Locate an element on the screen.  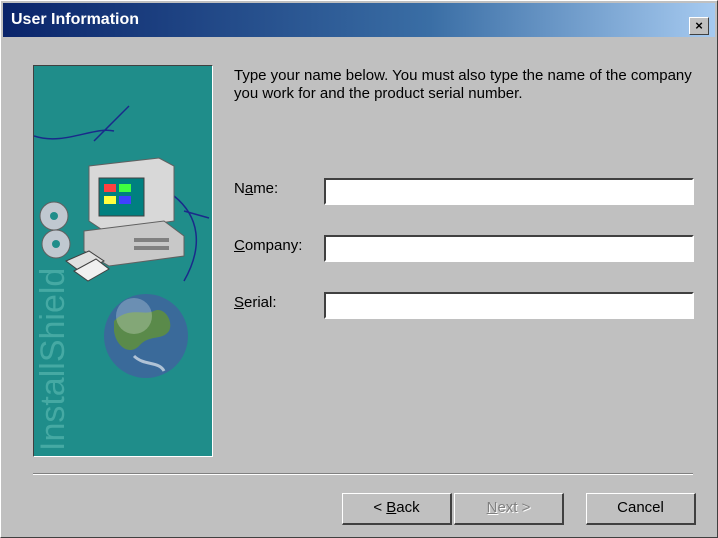
title-bar: User Information × is located at coordinates (359, 20).